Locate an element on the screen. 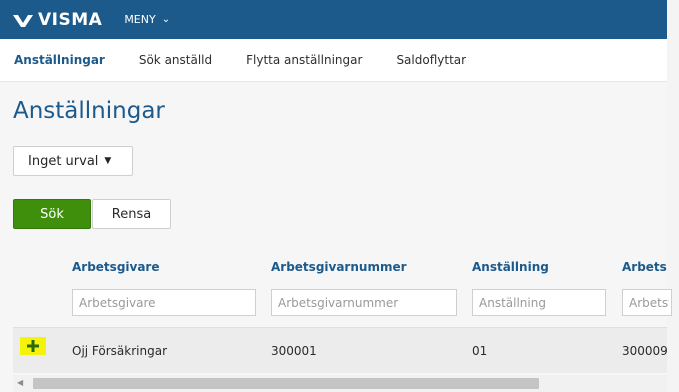 This screenshot has width=679, height=392. expand-row-button is located at coordinates (33, 346).